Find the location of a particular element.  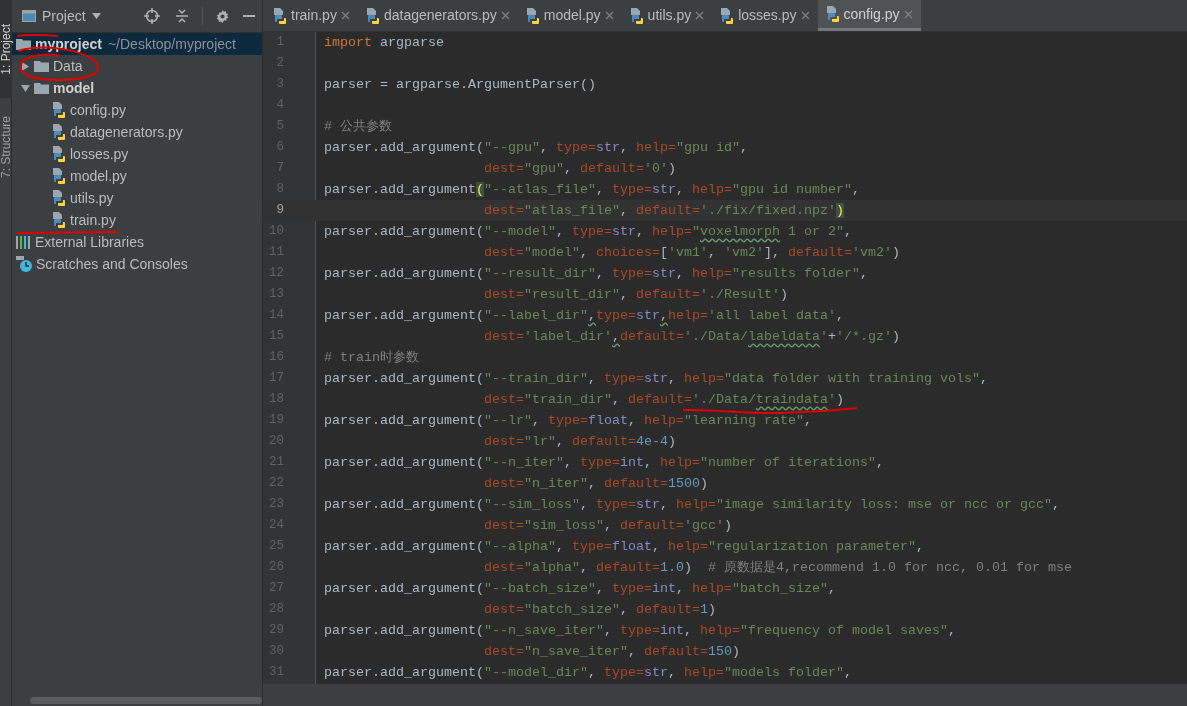

settings-icon is located at coordinates (222, 16).